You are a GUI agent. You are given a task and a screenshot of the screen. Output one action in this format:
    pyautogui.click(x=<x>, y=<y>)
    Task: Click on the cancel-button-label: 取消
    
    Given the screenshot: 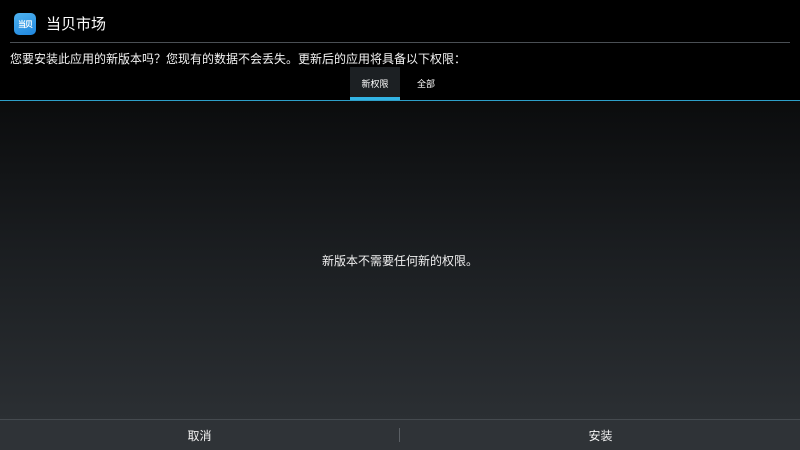 What is the action you would take?
    pyautogui.click(x=199, y=435)
    